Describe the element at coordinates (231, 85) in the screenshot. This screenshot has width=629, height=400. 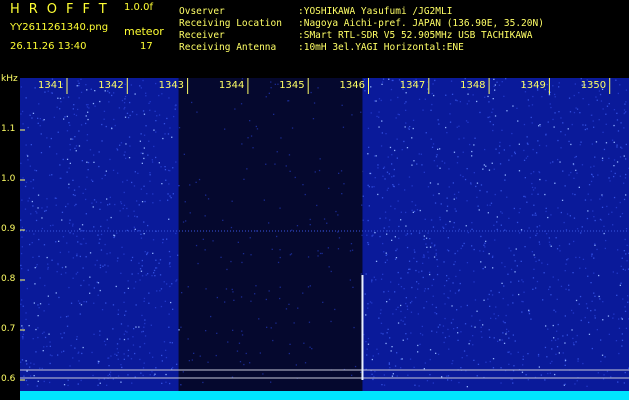
I see `x-tick-label: 1344` at that location.